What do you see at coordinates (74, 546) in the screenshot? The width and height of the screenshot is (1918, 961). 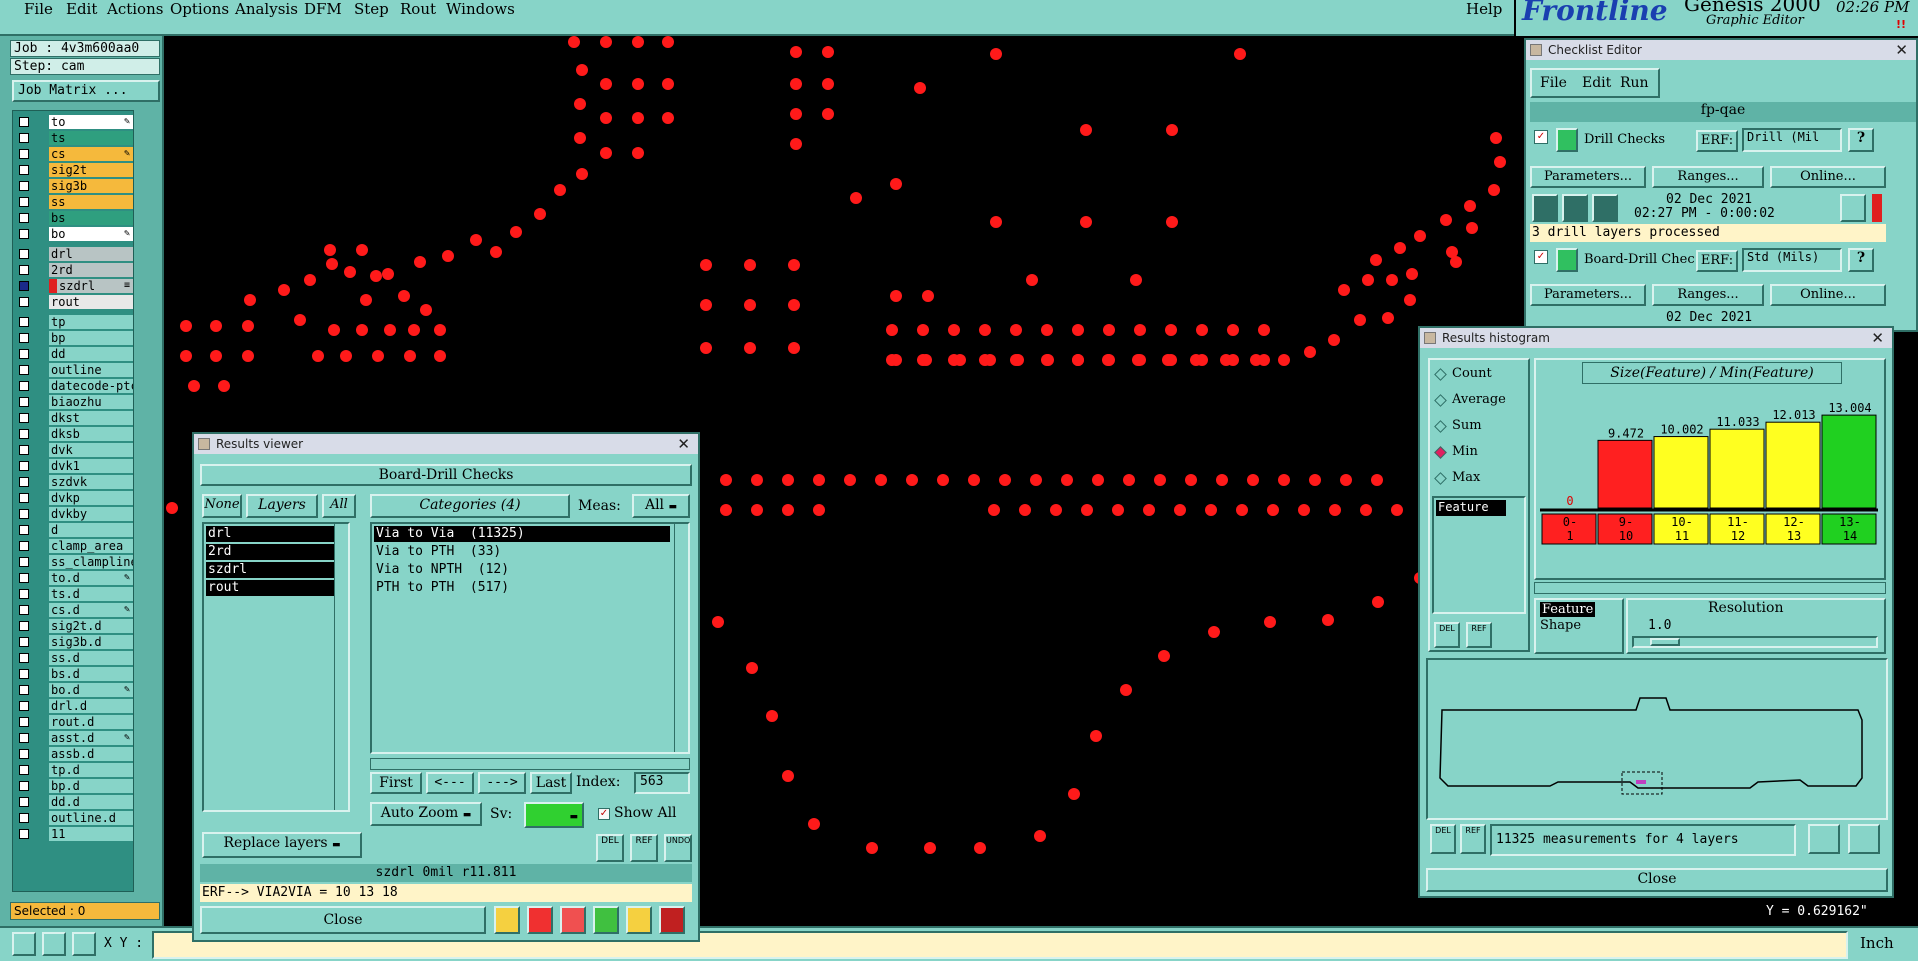 I see `layer-row-clamp_area: clamp_area` at bounding box center [74, 546].